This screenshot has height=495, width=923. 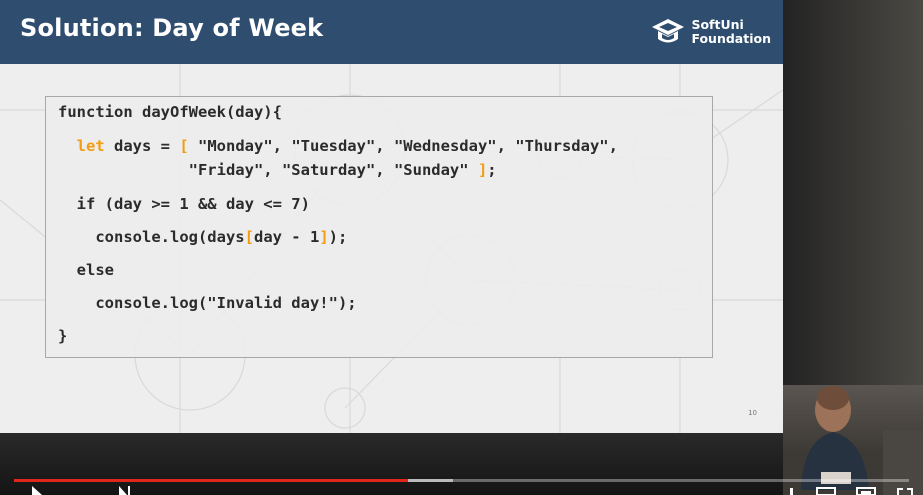 What do you see at coordinates (668, 31) in the screenshot?
I see `graduation-cap-icon` at bounding box center [668, 31].